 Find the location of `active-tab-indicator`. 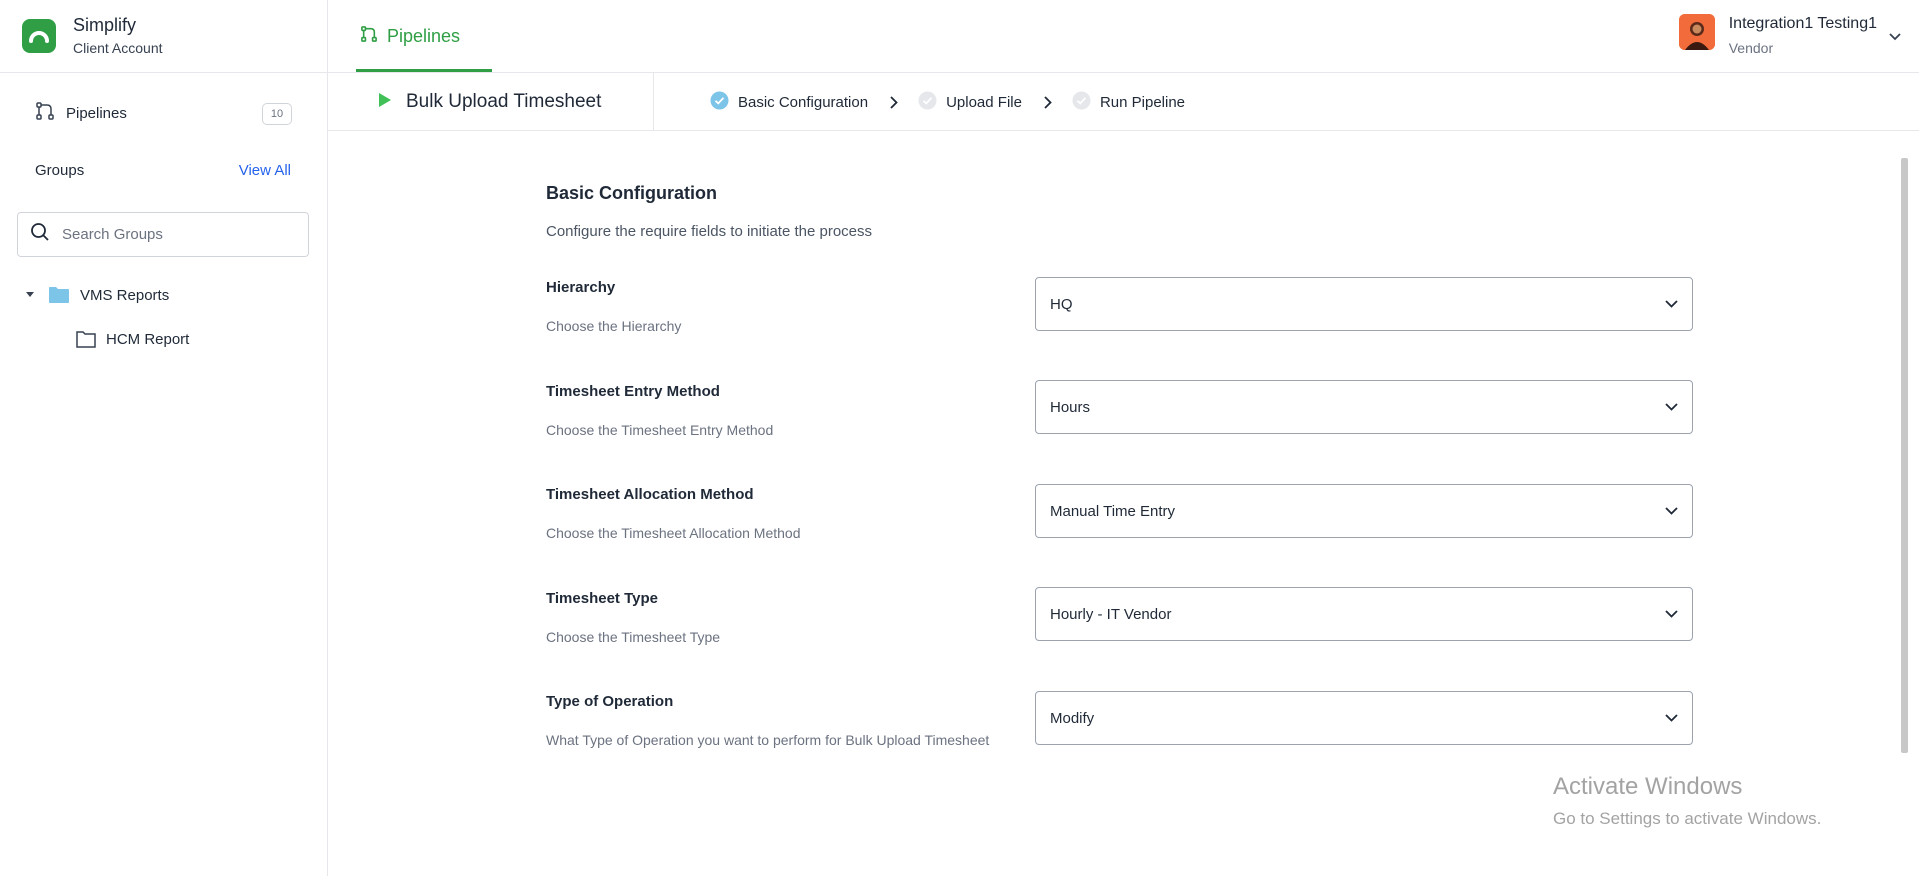

active-tab-indicator is located at coordinates (424, 70).